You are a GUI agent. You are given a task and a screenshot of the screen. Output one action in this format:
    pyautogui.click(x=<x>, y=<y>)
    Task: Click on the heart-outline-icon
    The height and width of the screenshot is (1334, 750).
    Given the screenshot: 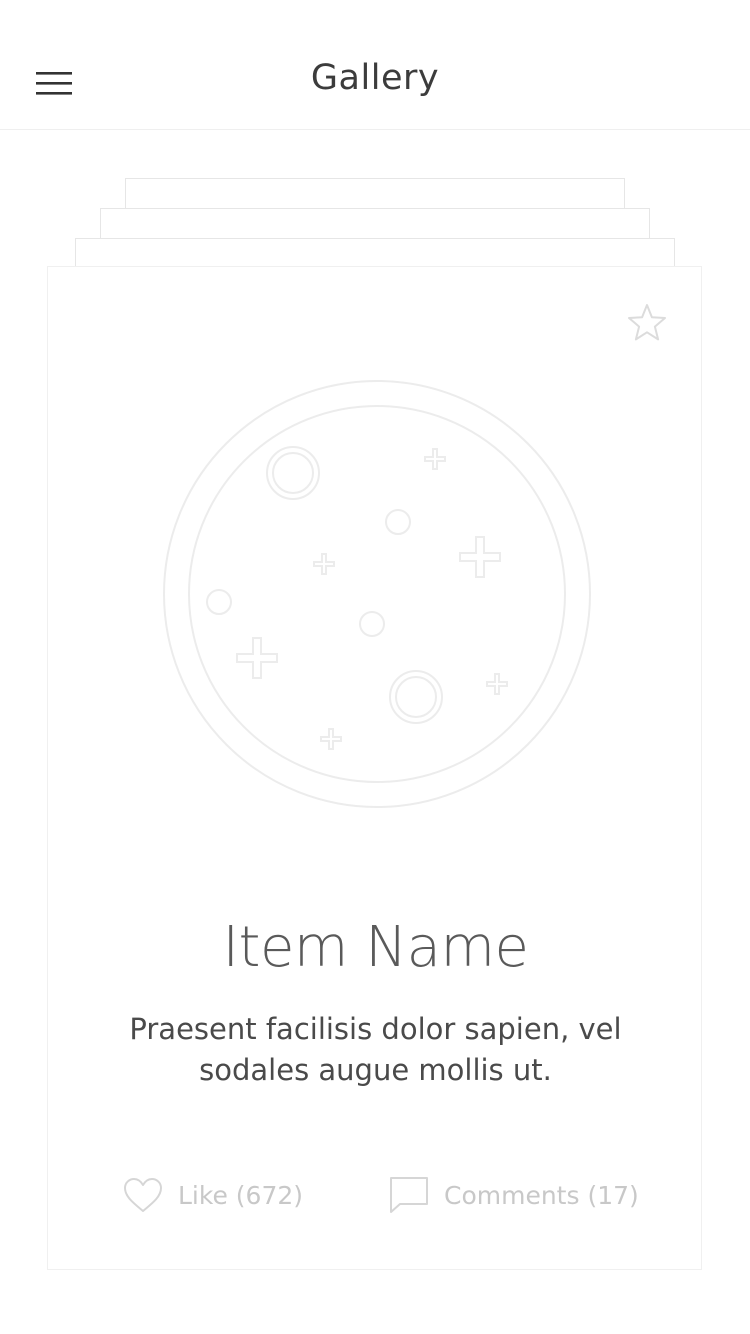 What is the action you would take?
    pyautogui.click(x=143, y=1195)
    